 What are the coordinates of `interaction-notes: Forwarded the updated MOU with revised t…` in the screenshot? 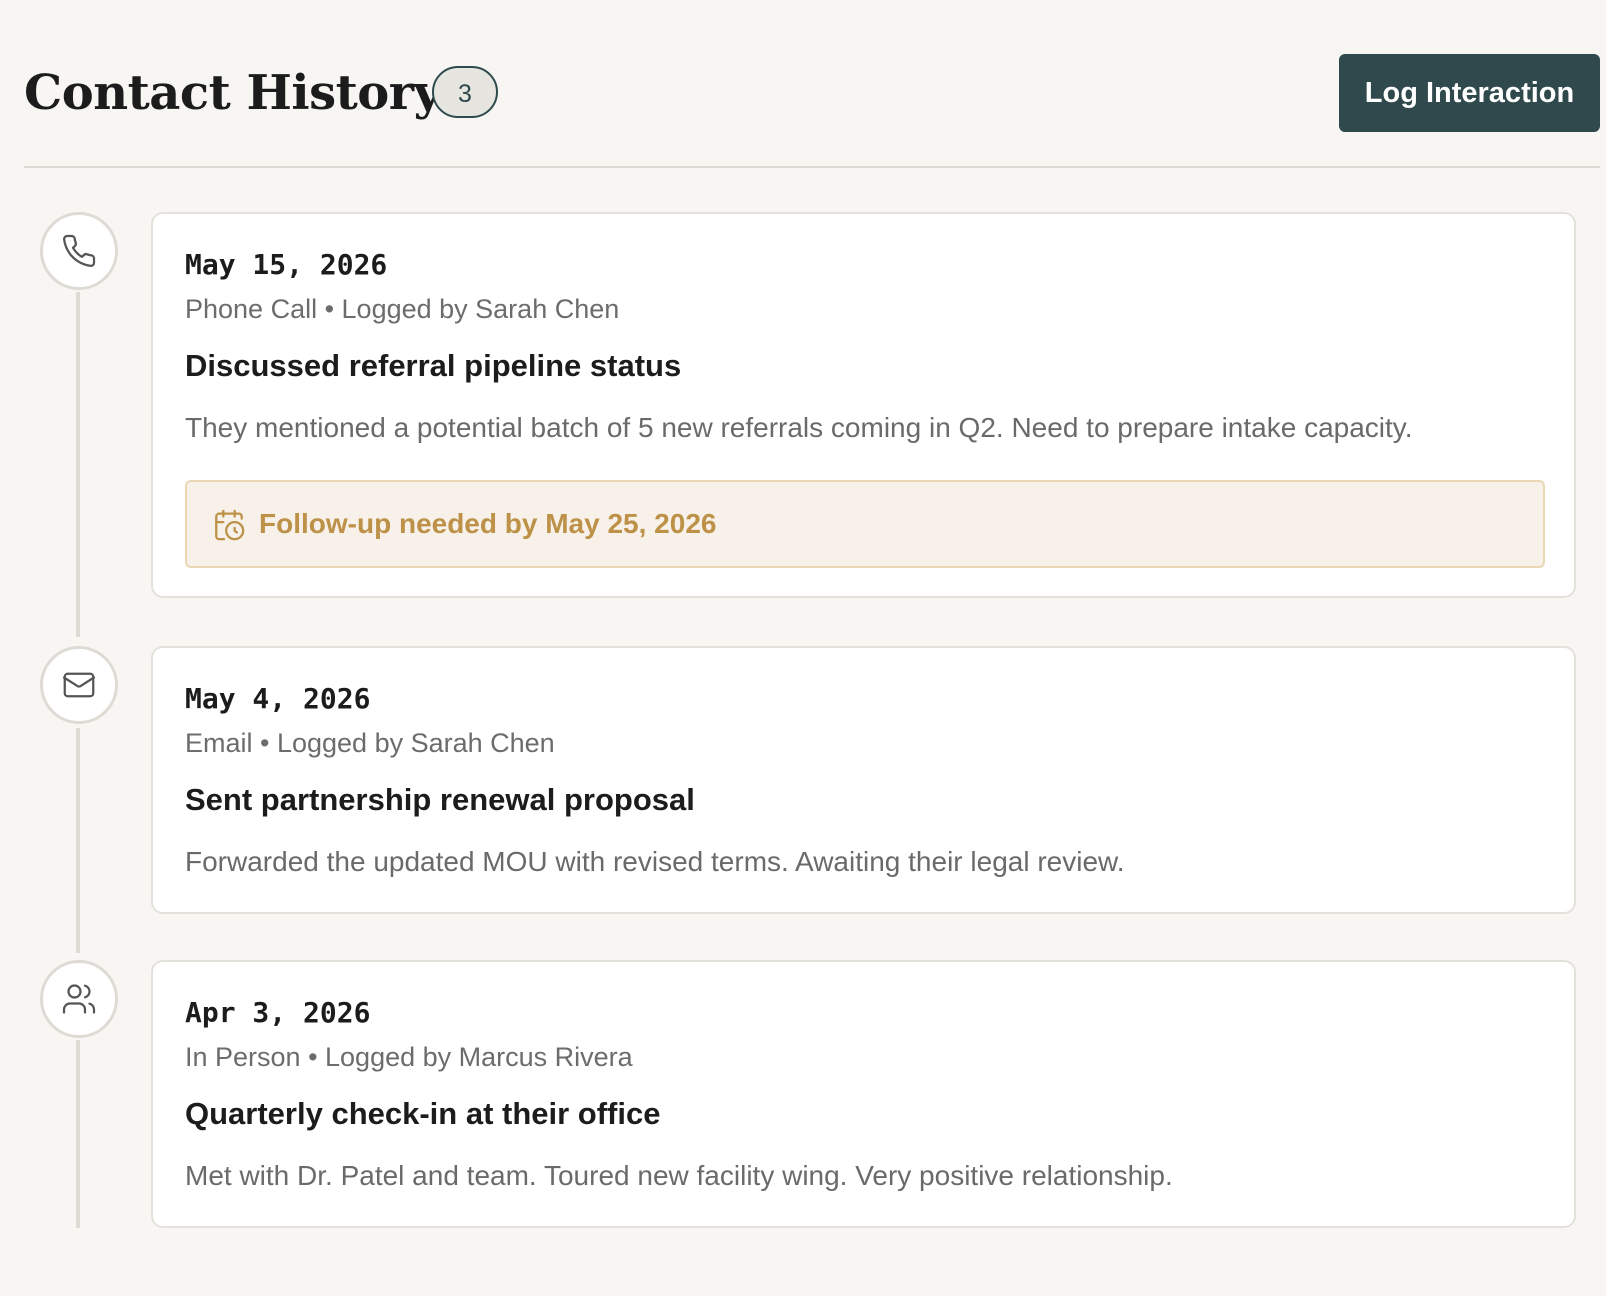 It's located at (655, 861).